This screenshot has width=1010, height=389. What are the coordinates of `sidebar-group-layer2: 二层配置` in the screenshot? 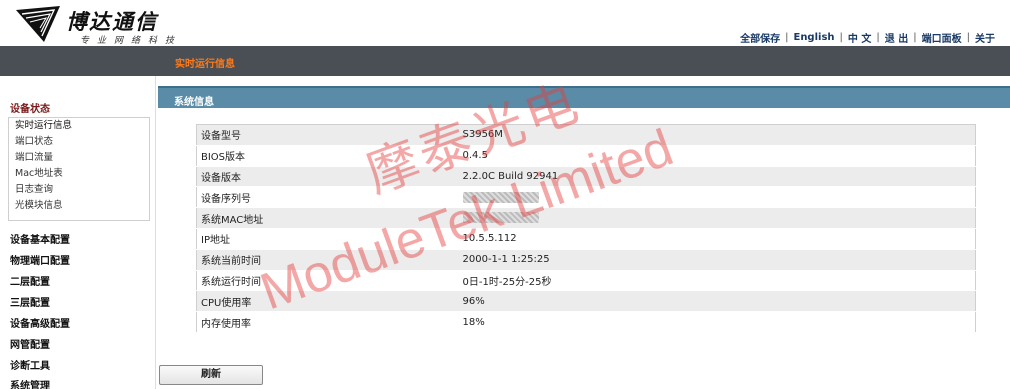 It's located at (30, 280).